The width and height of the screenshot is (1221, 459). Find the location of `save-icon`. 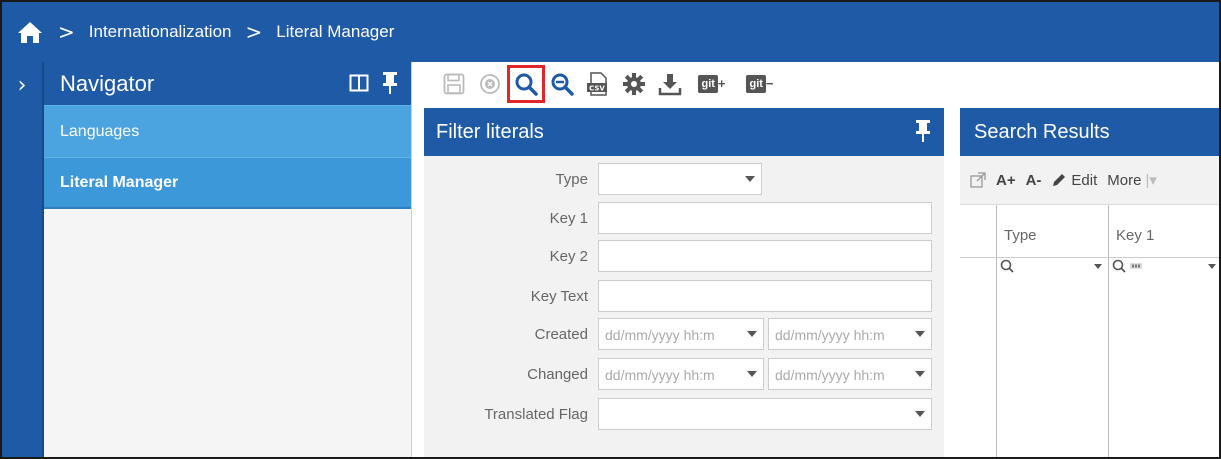

save-icon is located at coordinates (454, 84).